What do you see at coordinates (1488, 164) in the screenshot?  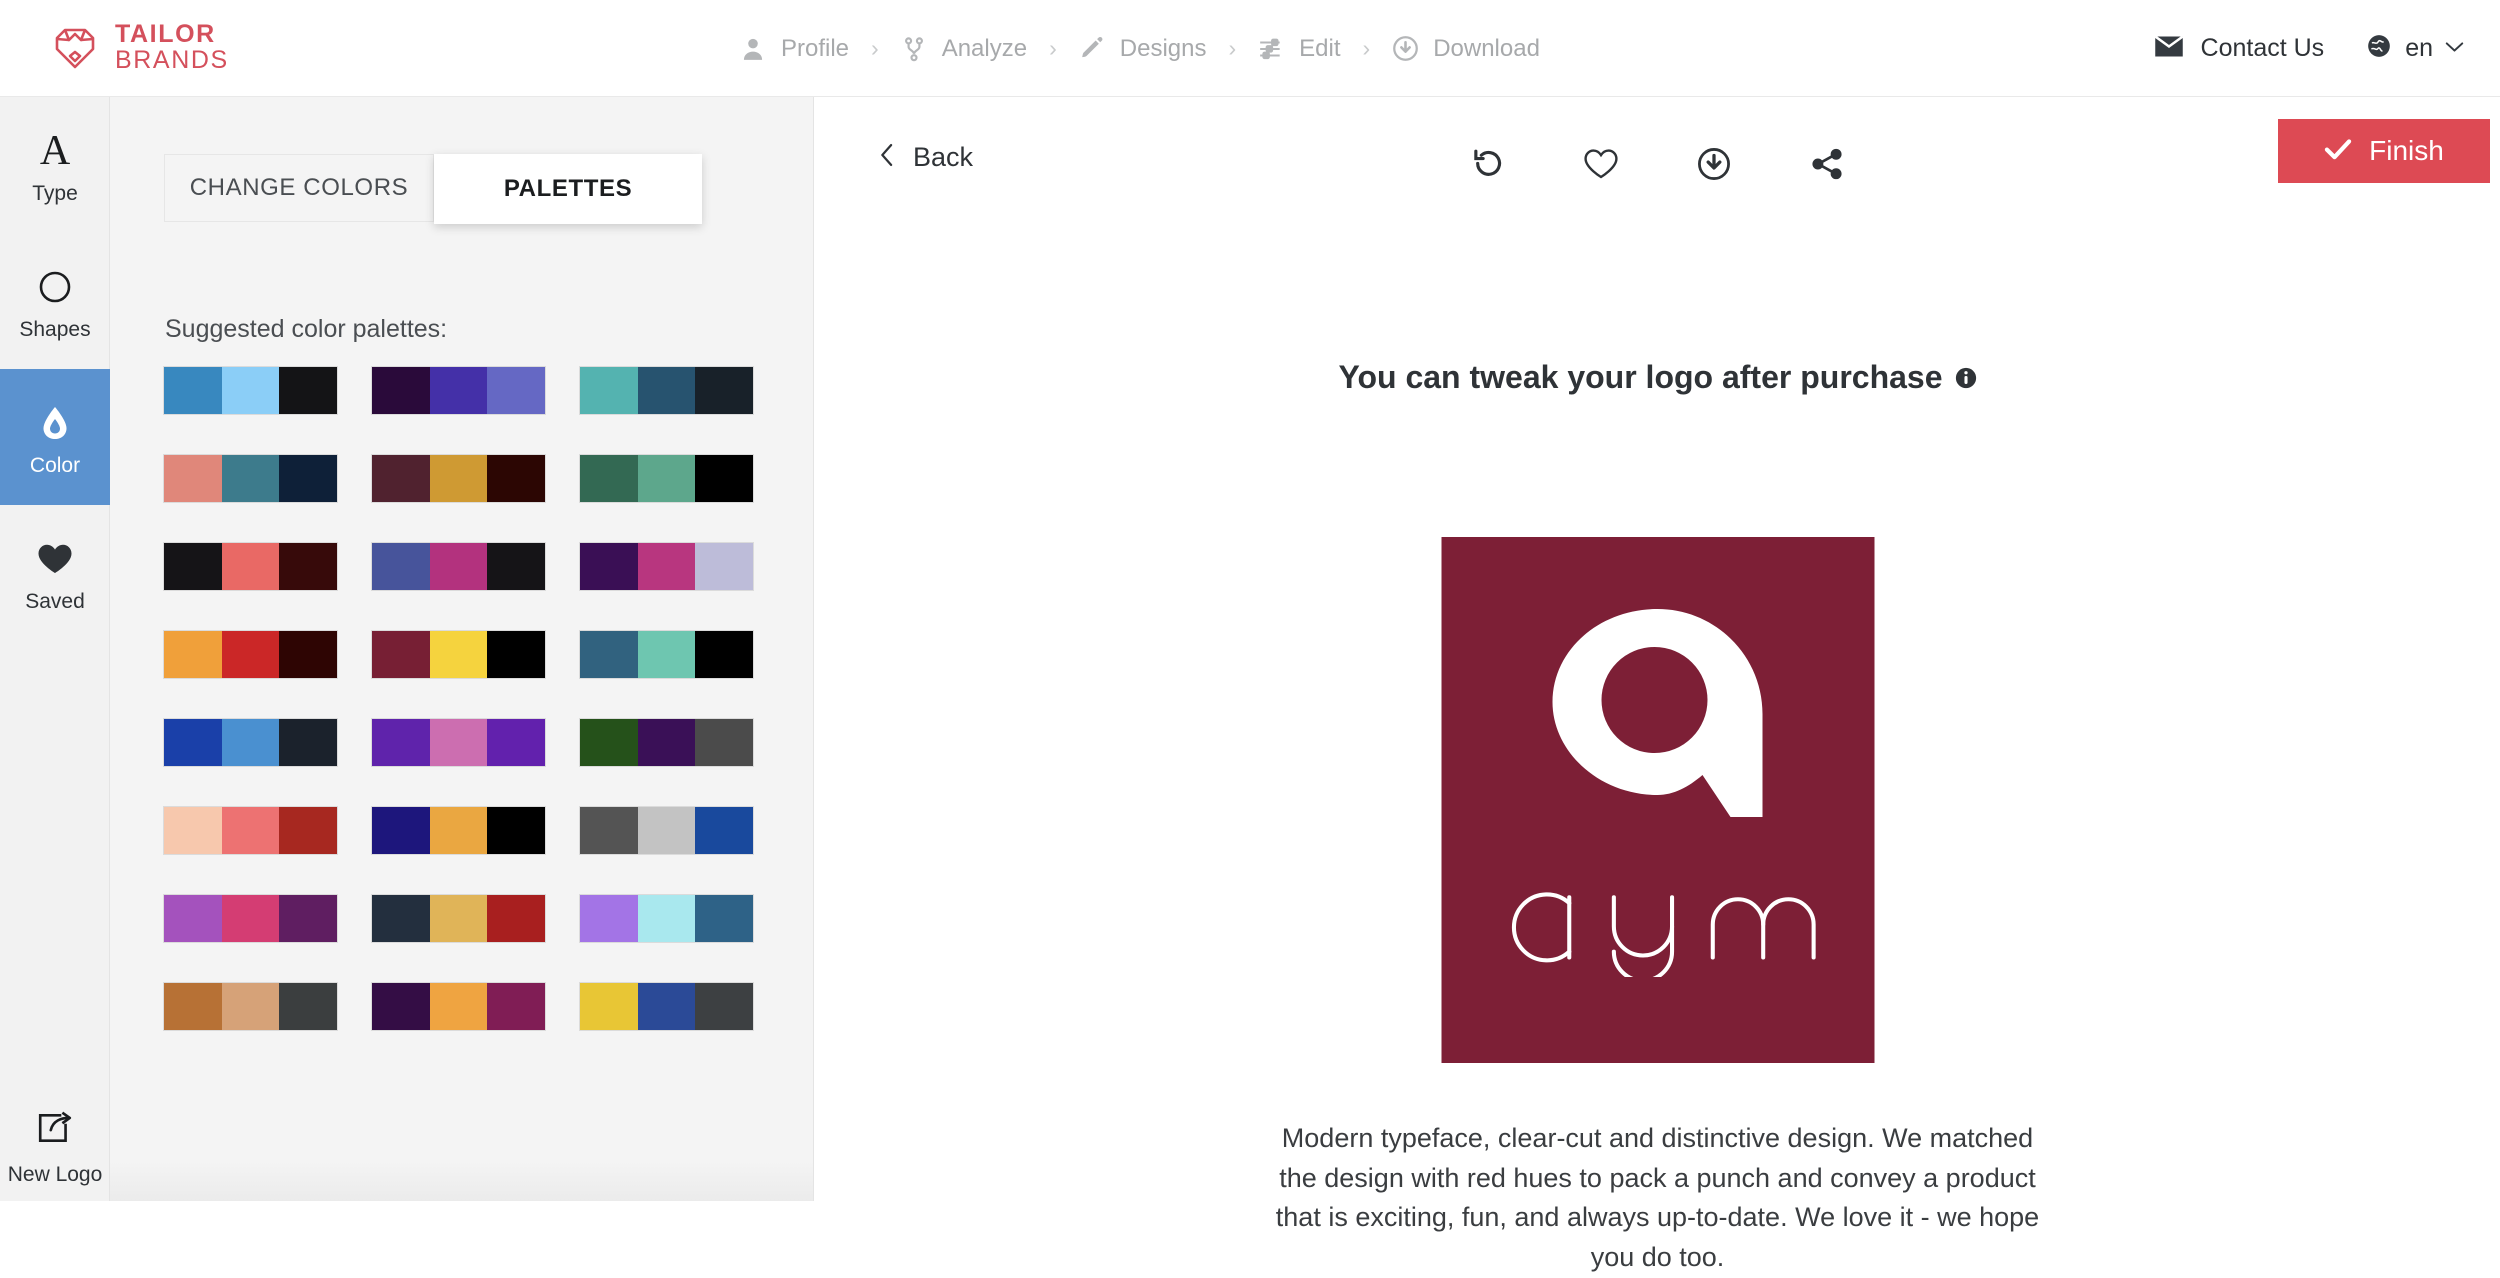 I see `undo-icon` at bounding box center [1488, 164].